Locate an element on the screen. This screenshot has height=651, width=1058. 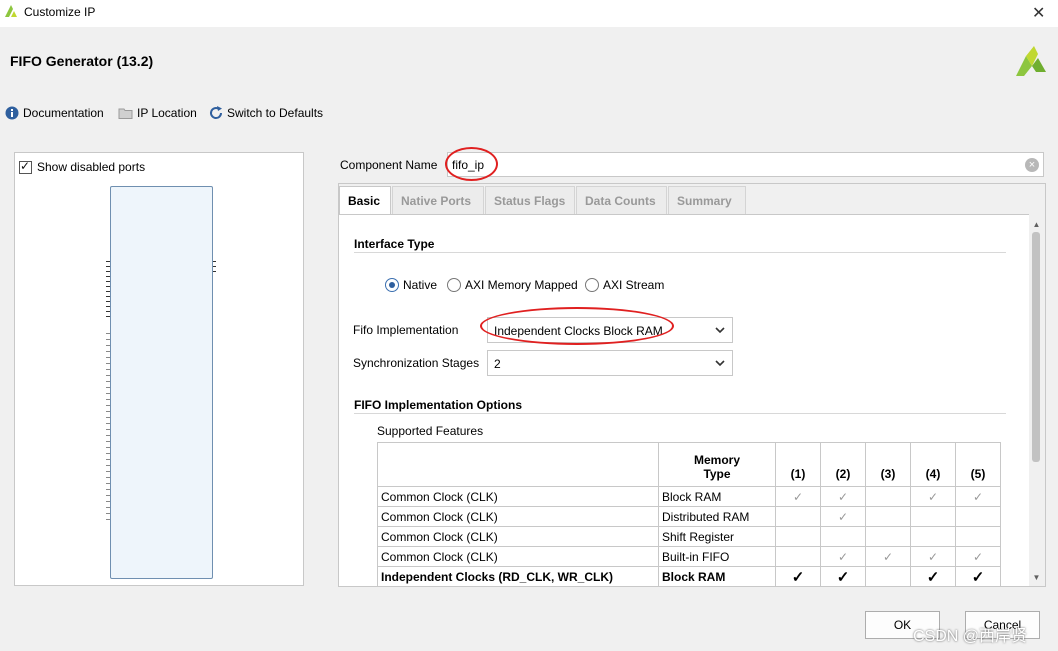
radio-axi-stream-button is located at coordinates (592, 285).